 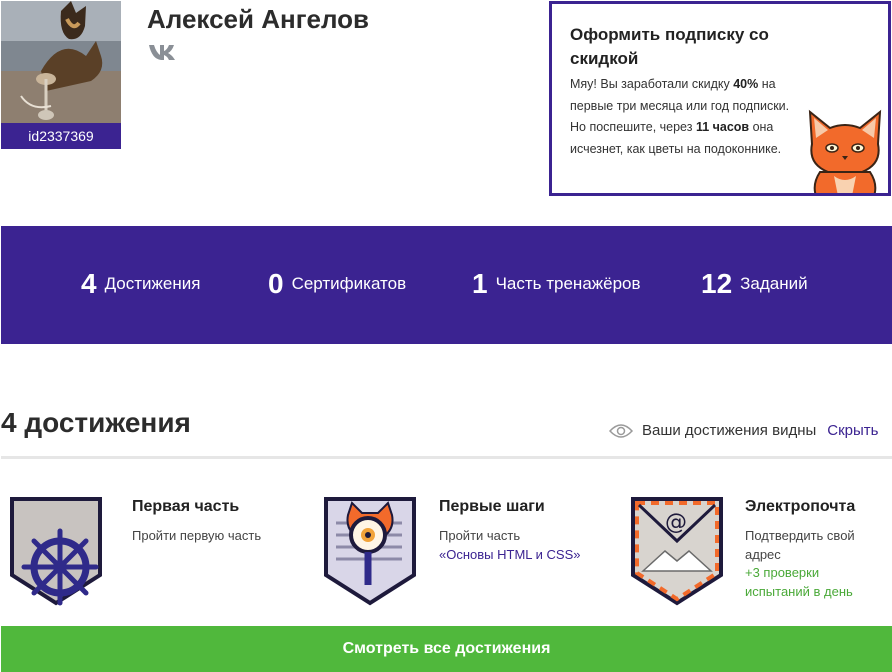 I want to click on stat-tasks: 12 Заданий, so click(x=754, y=284).